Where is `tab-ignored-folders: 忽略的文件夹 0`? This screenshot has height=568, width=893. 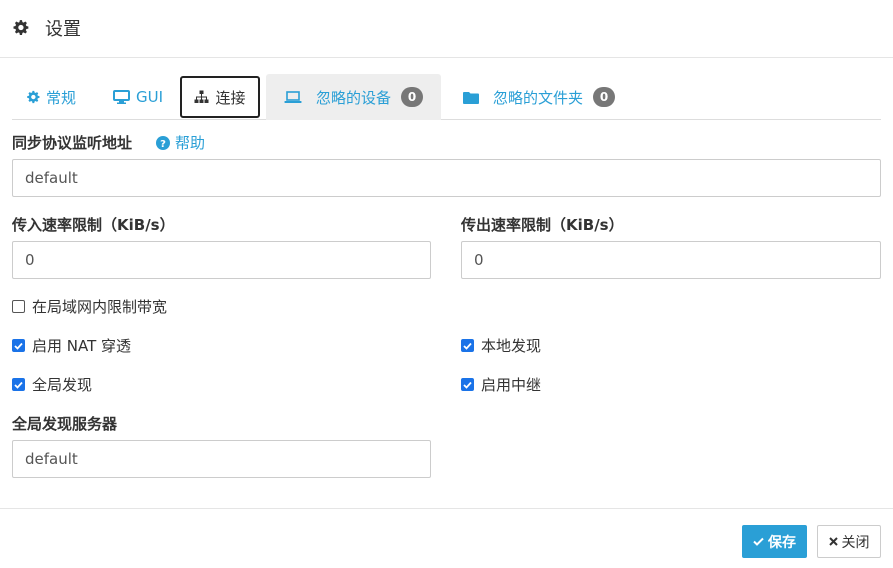
tab-ignored-folders: 忽略的文件夹 0 is located at coordinates (539, 97).